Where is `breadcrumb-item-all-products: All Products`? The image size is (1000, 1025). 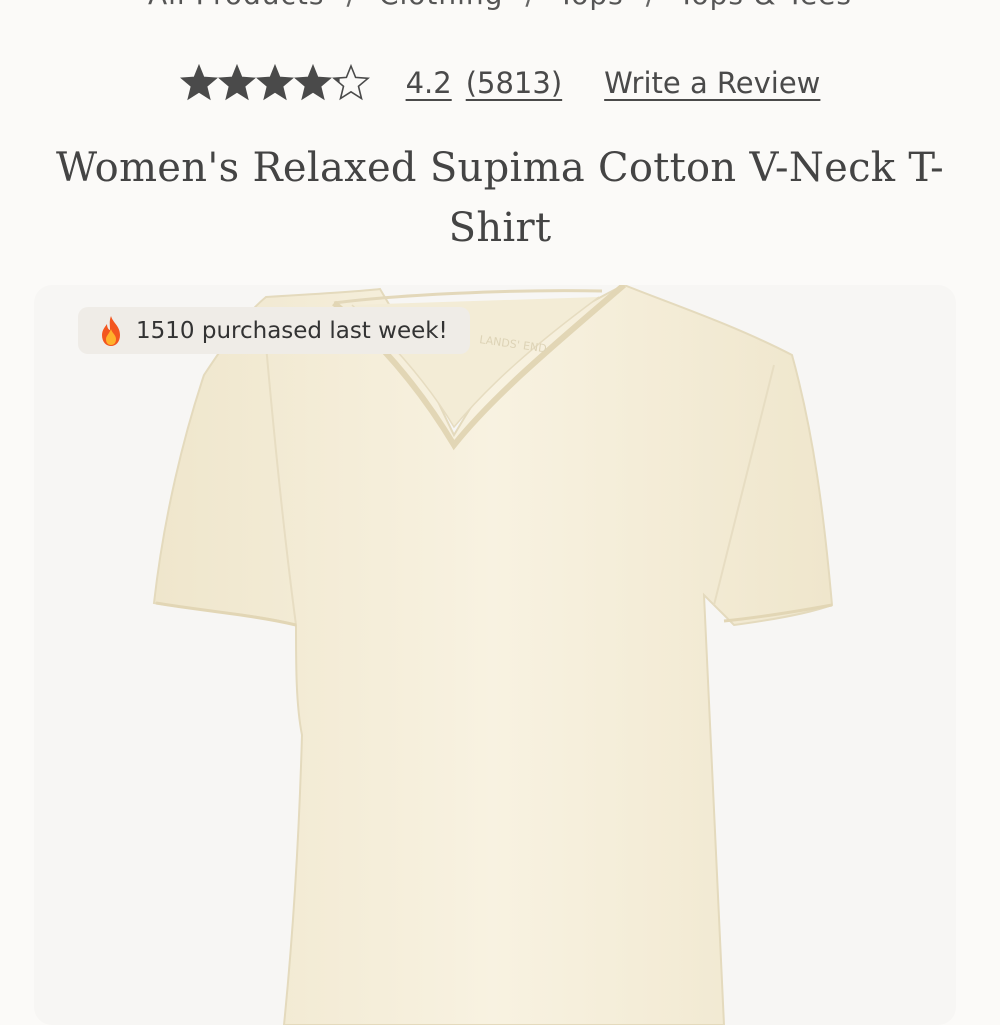
breadcrumb-item-all-products: All Products is located at coordinates (236, 5).